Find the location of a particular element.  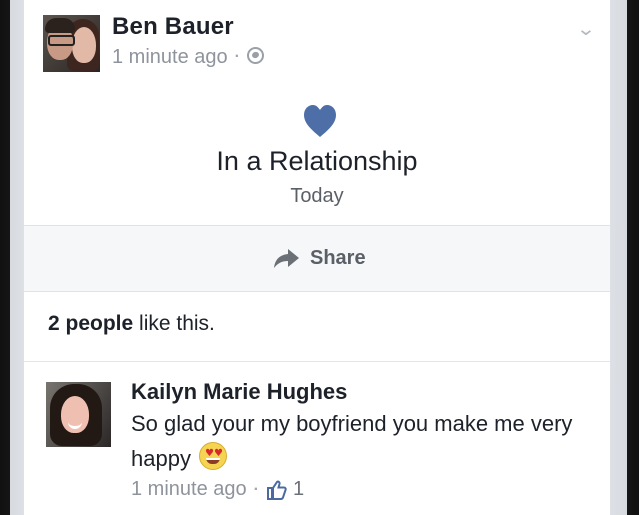

right-background-strip is located at coordinates (624, 257).